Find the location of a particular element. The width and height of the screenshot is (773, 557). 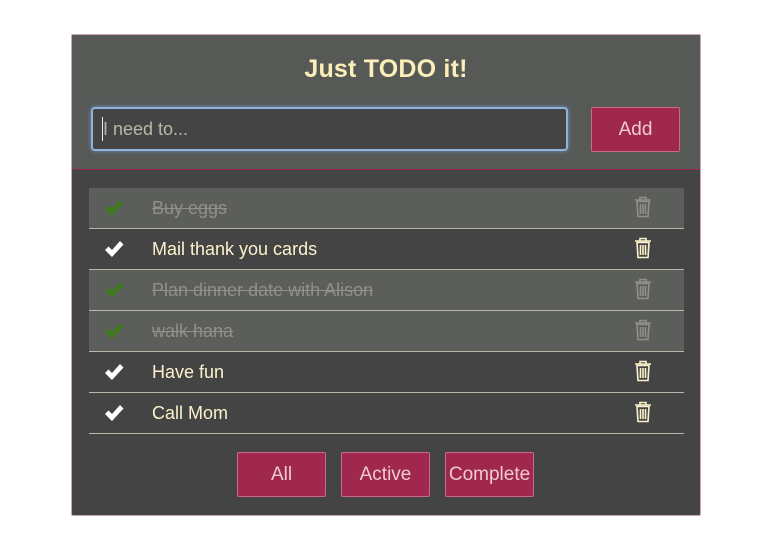

todo-item: Mail thank you cards is located at coordinates (386, 249).